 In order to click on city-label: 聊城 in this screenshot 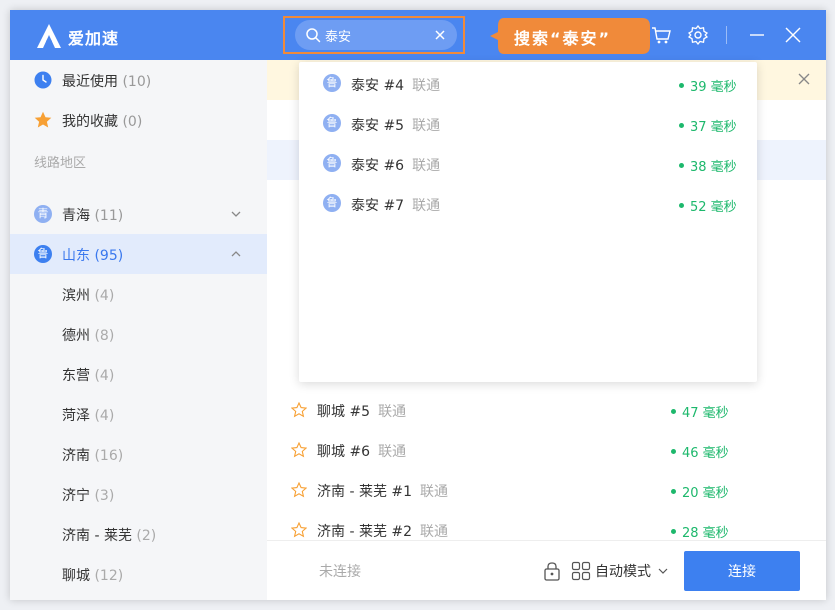, I will do `click(76, 576)`.